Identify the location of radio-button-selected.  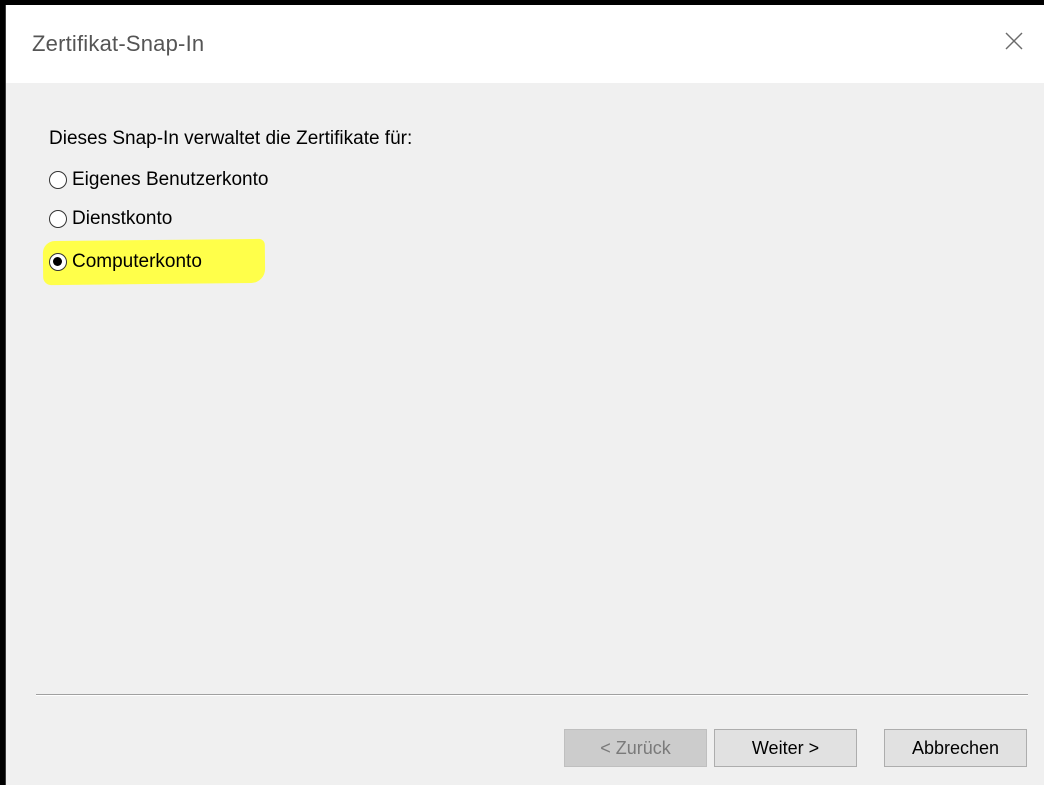
(58, 262).